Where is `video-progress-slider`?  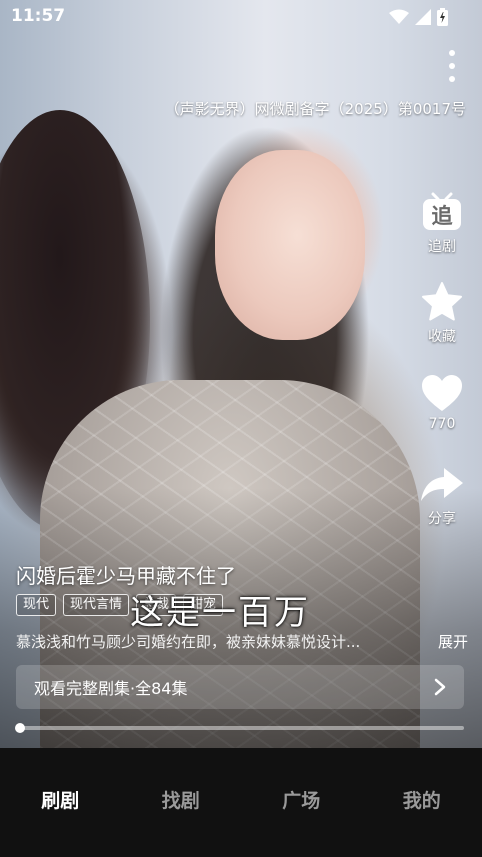
video-progress-slider is located at coordinates (239, 728).